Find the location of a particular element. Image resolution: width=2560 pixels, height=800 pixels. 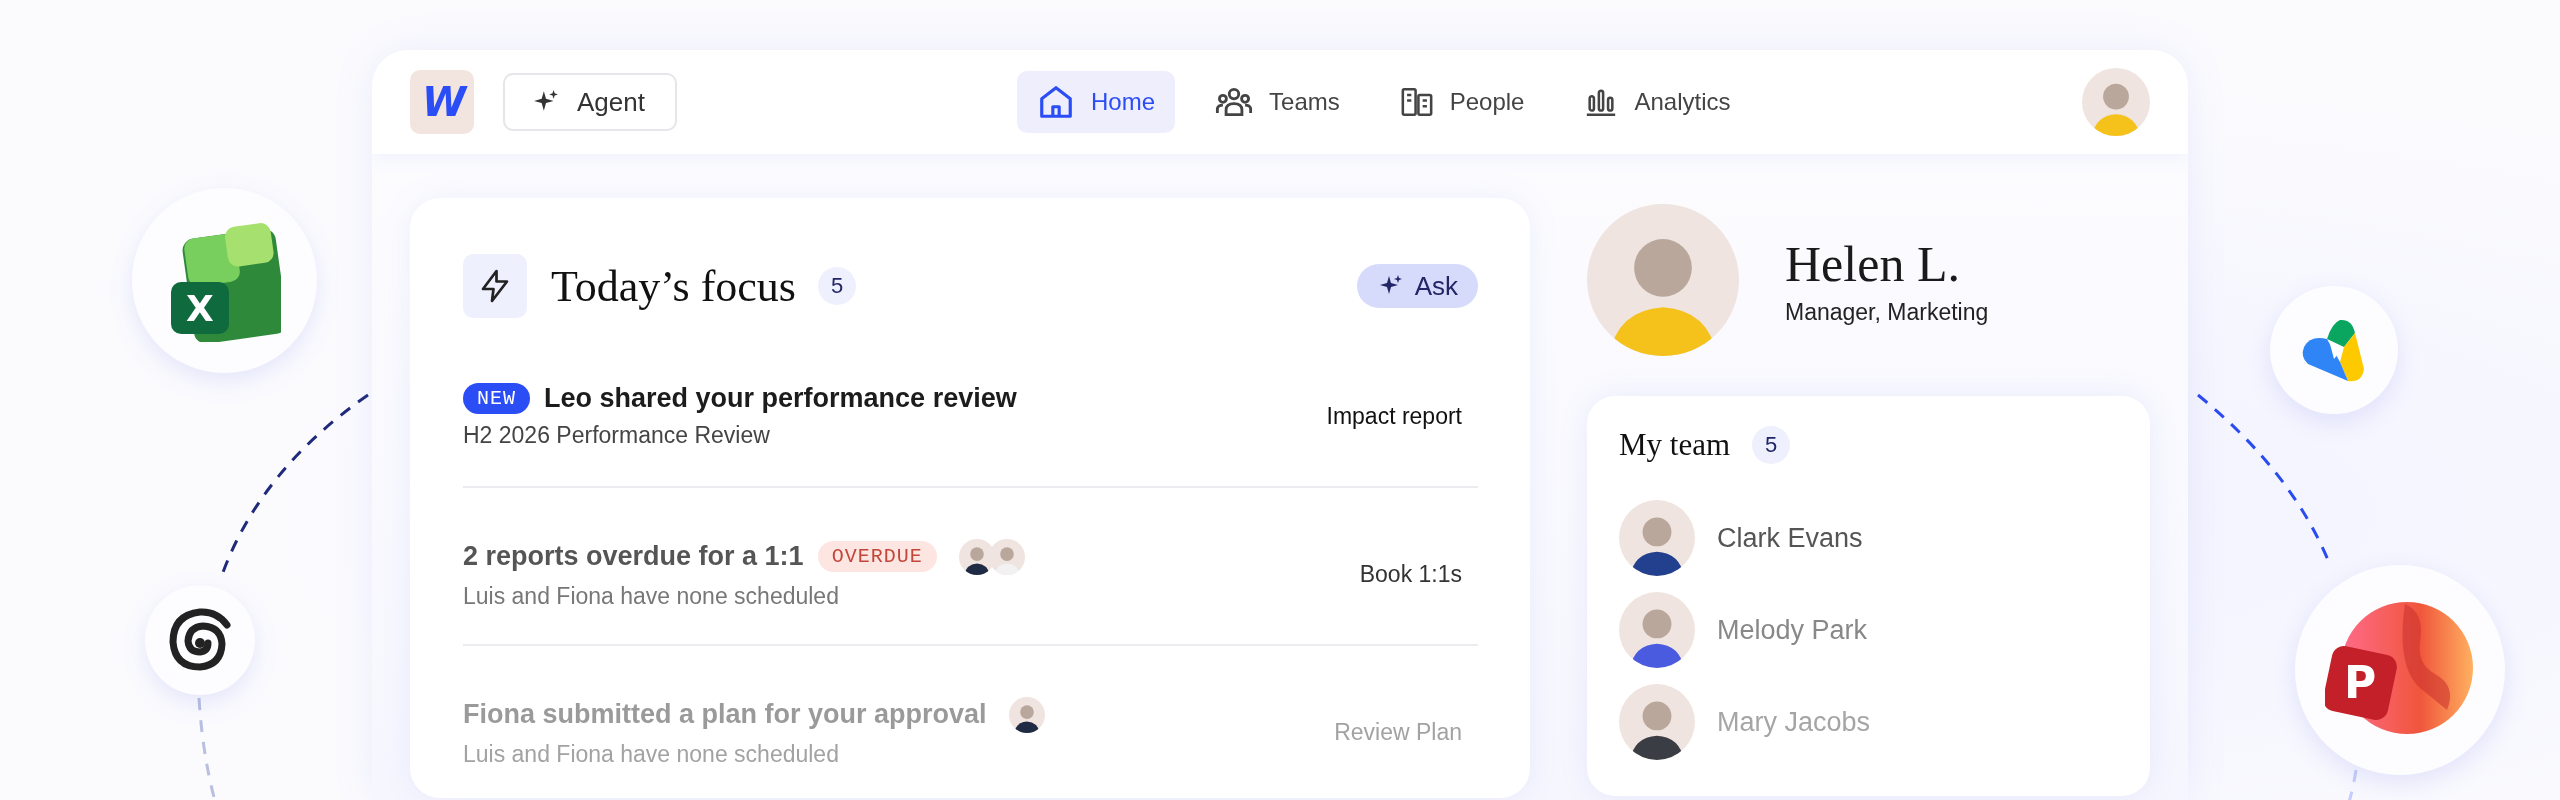

nav-tab: People is located at coordinates (1462, 102).